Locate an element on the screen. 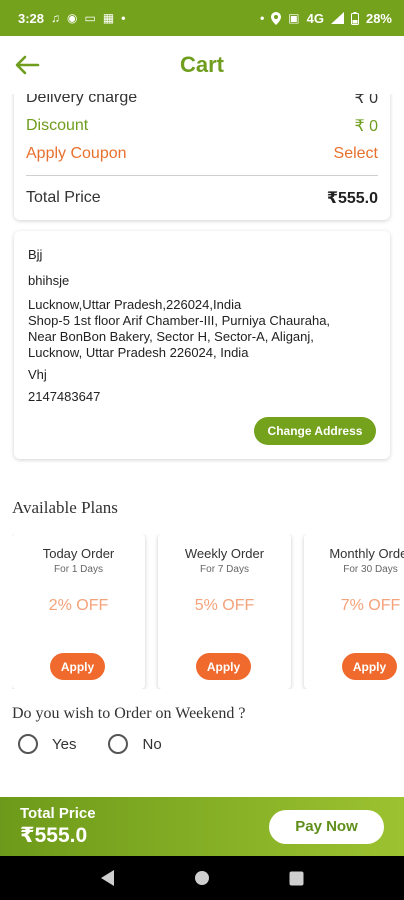 Image resolution: width=404 pixels, height=900 pixels. checkout-bar: Total Price ₹555.0 Pay Now is located at coordinates (202, 826).